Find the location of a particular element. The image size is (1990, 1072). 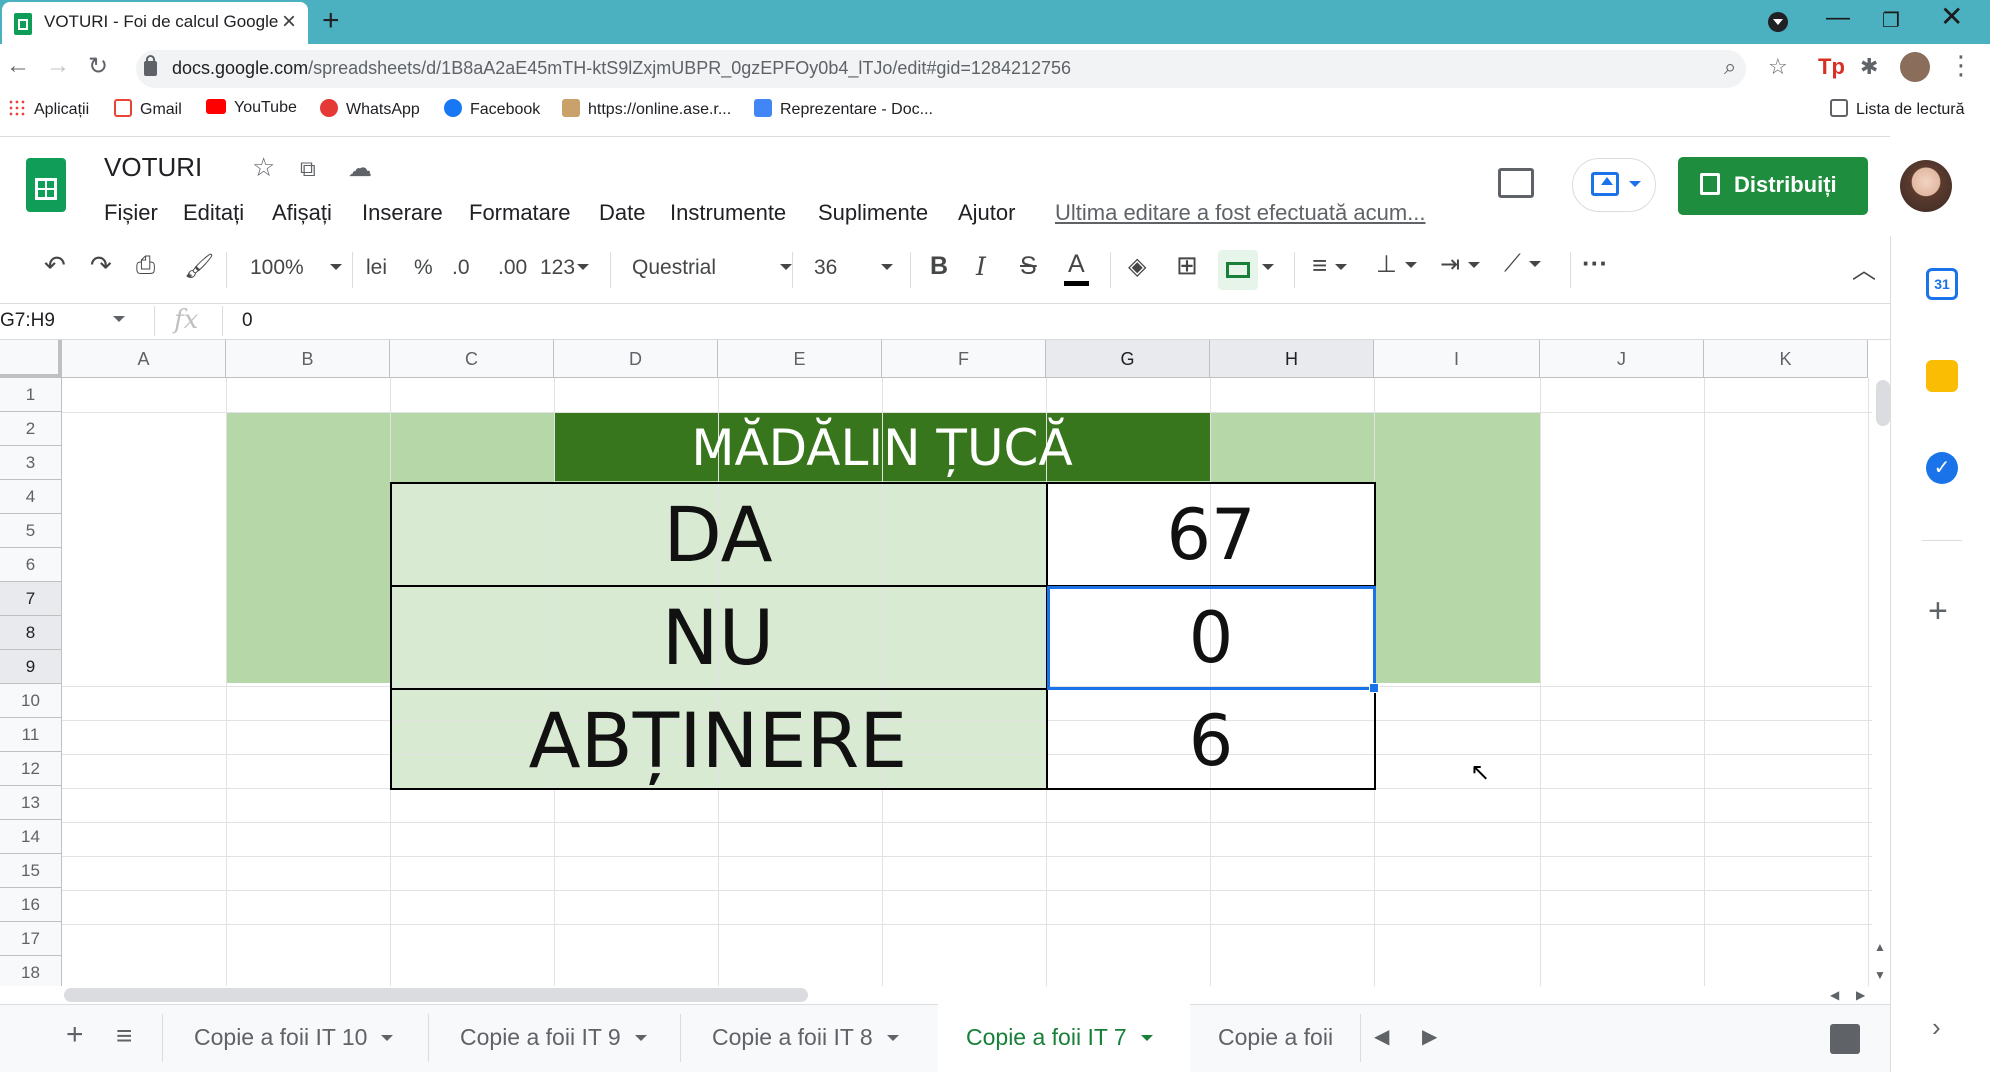

sheet-tab: Copie a foii IT 9 is located at coordinates (553, 1037).